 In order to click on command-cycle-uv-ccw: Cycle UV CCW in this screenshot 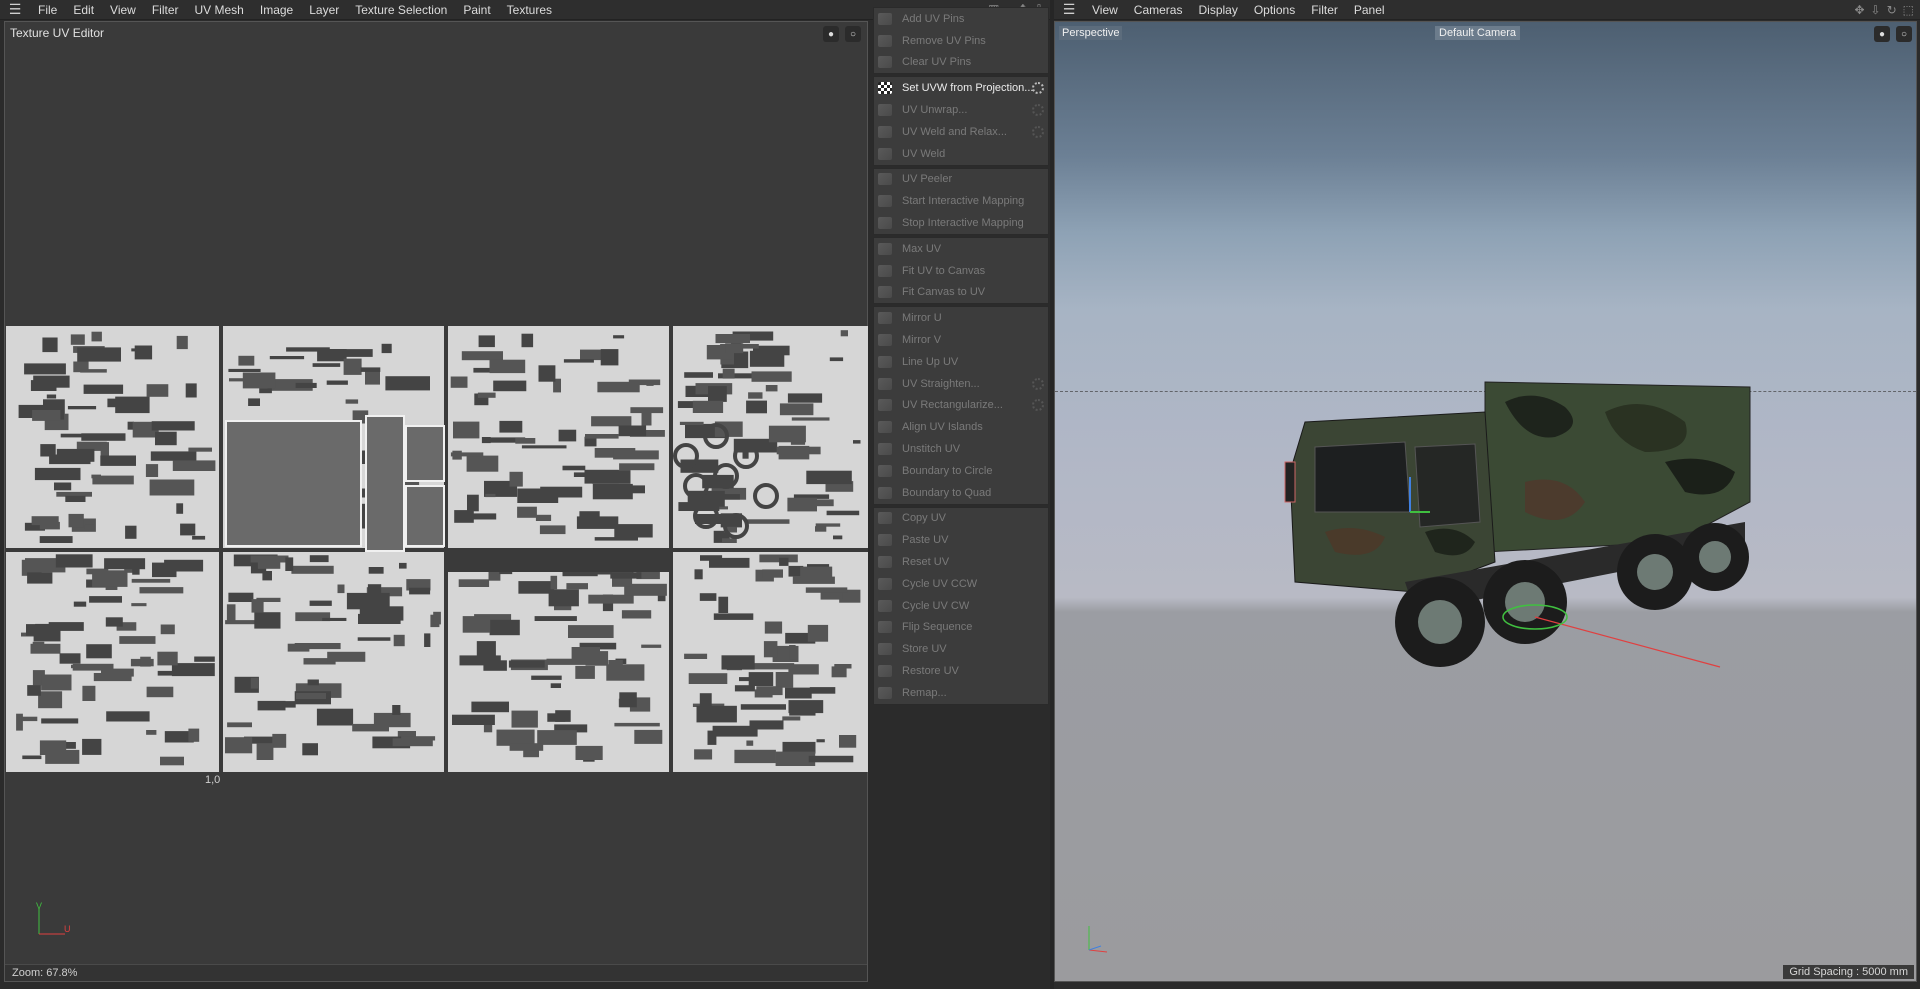, I will do `click(961, 584)`.